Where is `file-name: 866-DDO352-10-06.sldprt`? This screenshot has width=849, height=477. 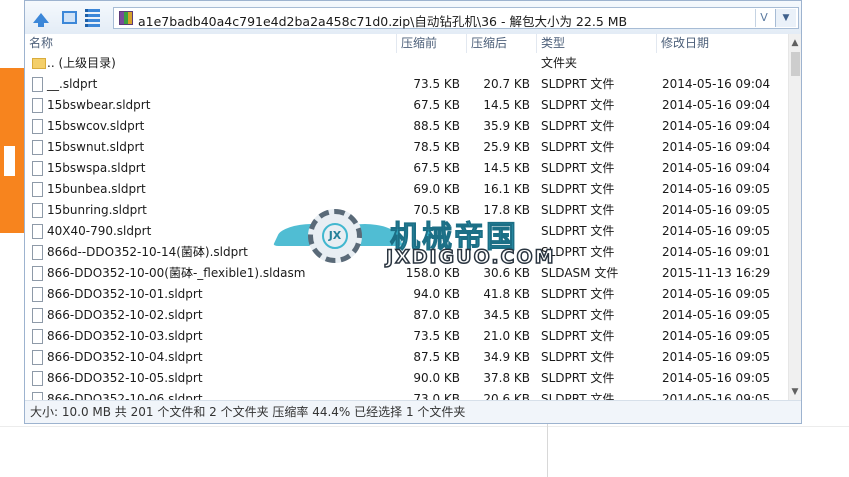 file-name: 866-DDO352-10-06.sldprt is located at coordinates (125, 396).